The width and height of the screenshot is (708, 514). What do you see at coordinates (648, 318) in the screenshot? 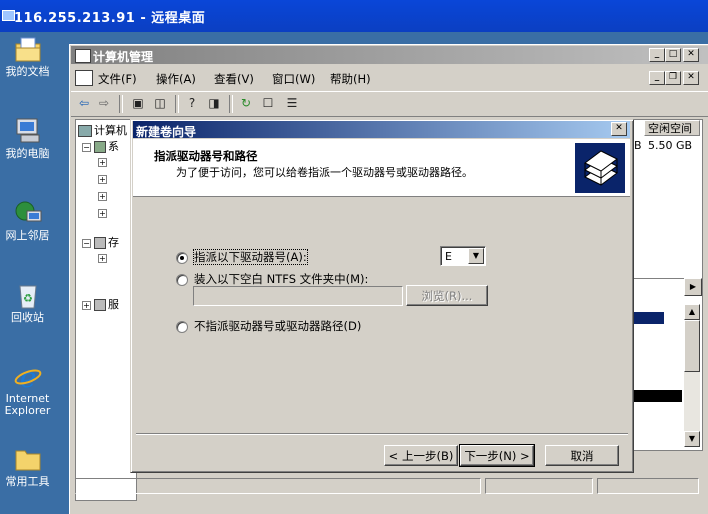
I see `disk-volume-bar` at bounding box center [648, 318].